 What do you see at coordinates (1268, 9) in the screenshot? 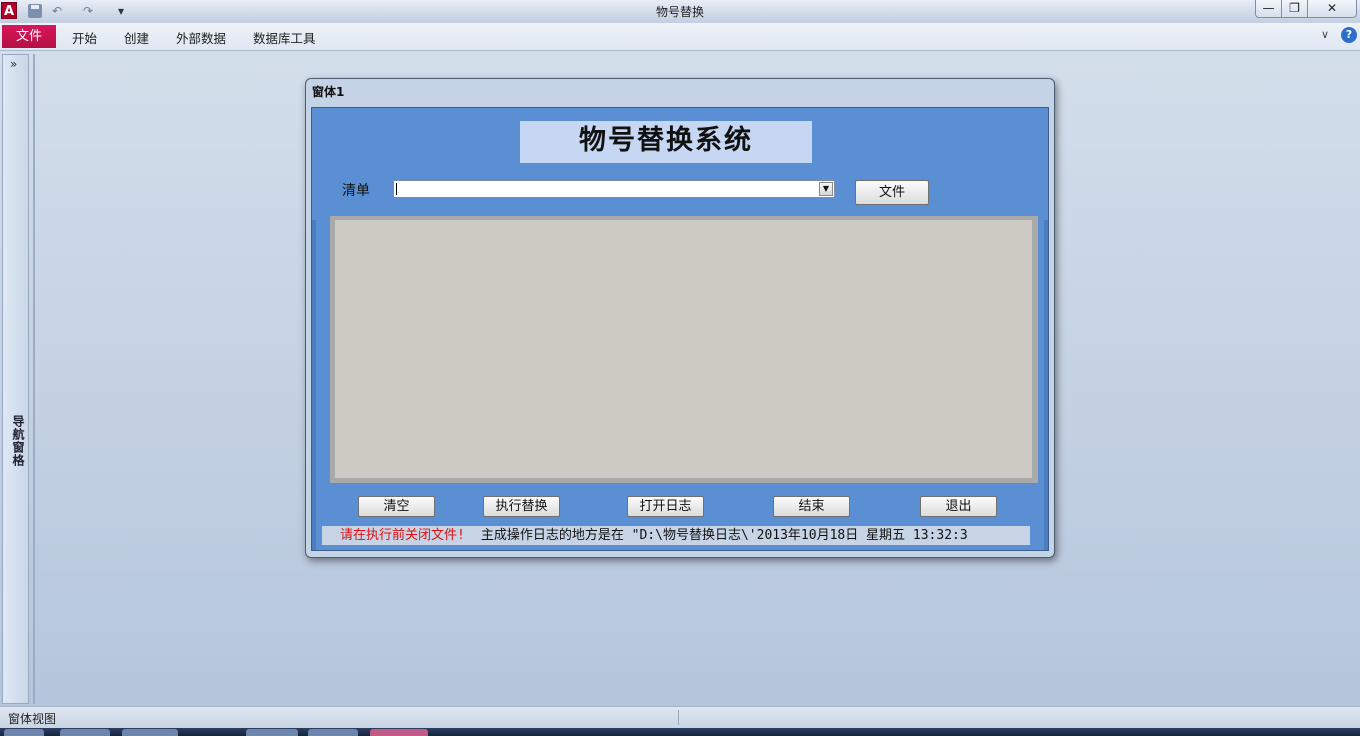
I see `minimize-button: —` at bounding box center [1268, 9].